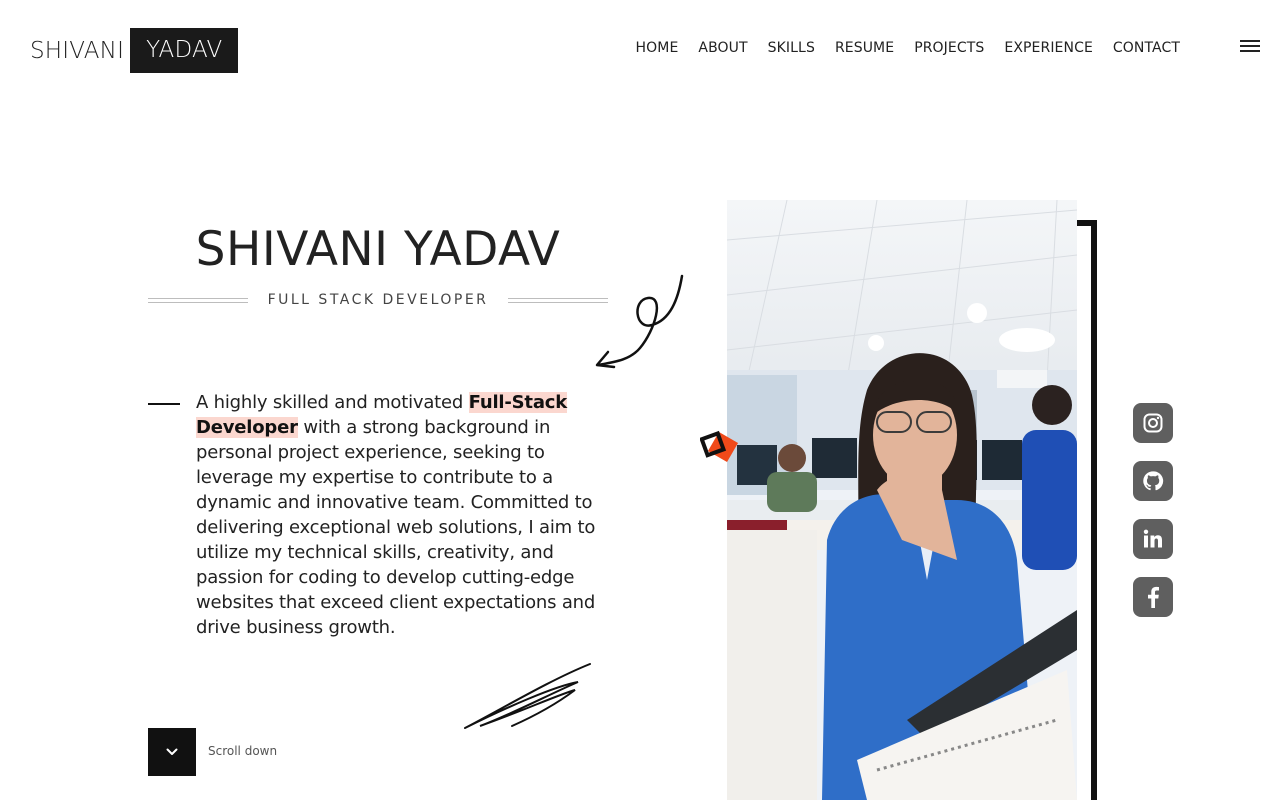  I want to click on nav-experience: EXPERIENCE, so click(1048, 48).